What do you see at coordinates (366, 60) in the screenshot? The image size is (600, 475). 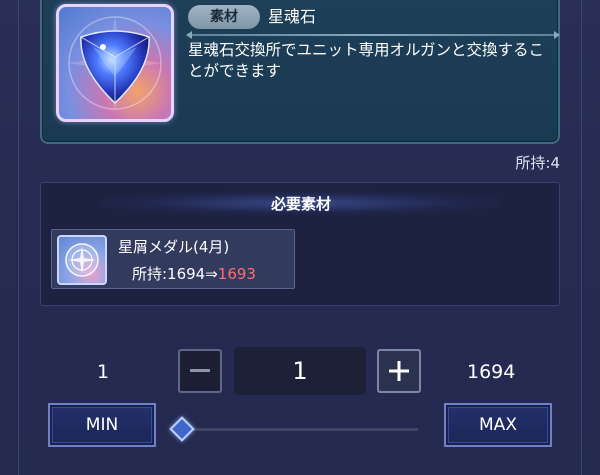 I see `item-description: 星魂石交換所でユニット専用オルガンと交換することができます` at bounding box center [366, 60].